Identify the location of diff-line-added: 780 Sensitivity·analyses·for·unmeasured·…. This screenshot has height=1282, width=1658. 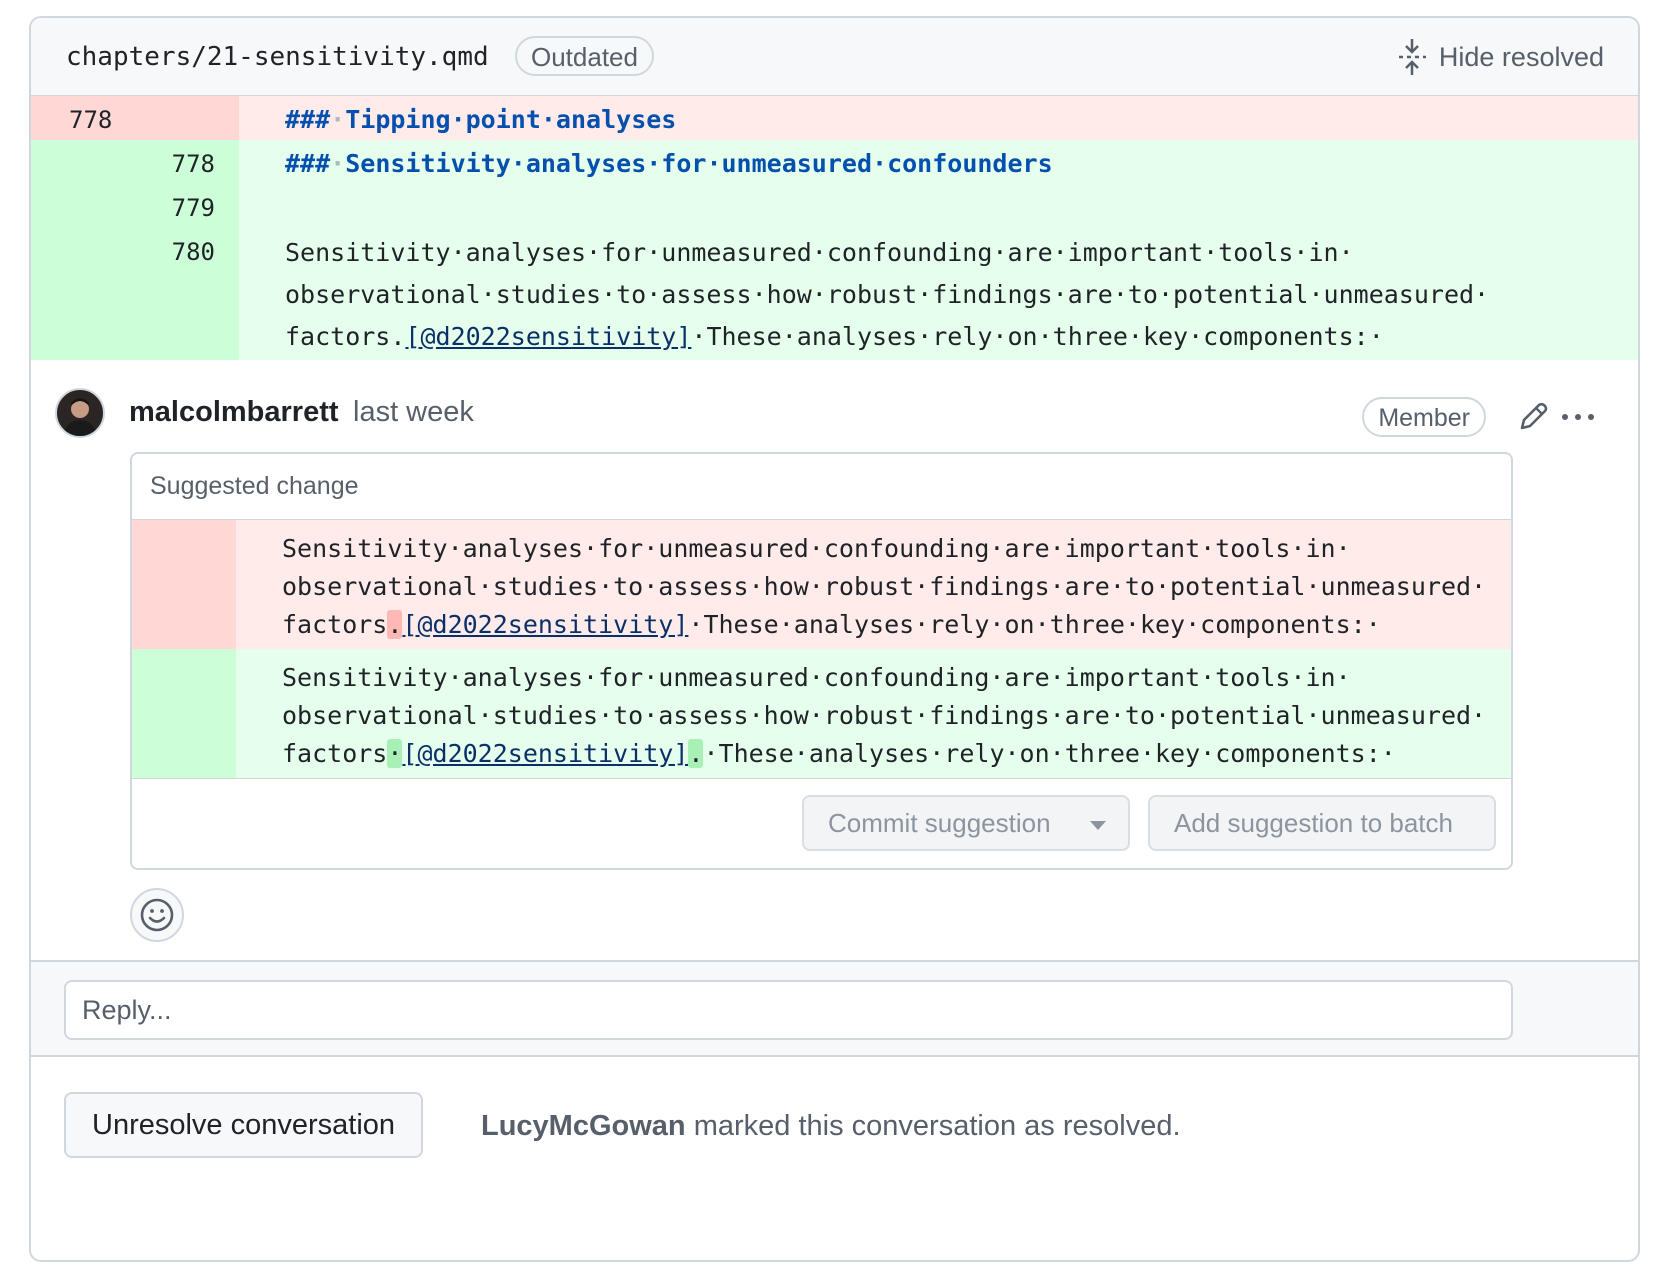
(834, 294).